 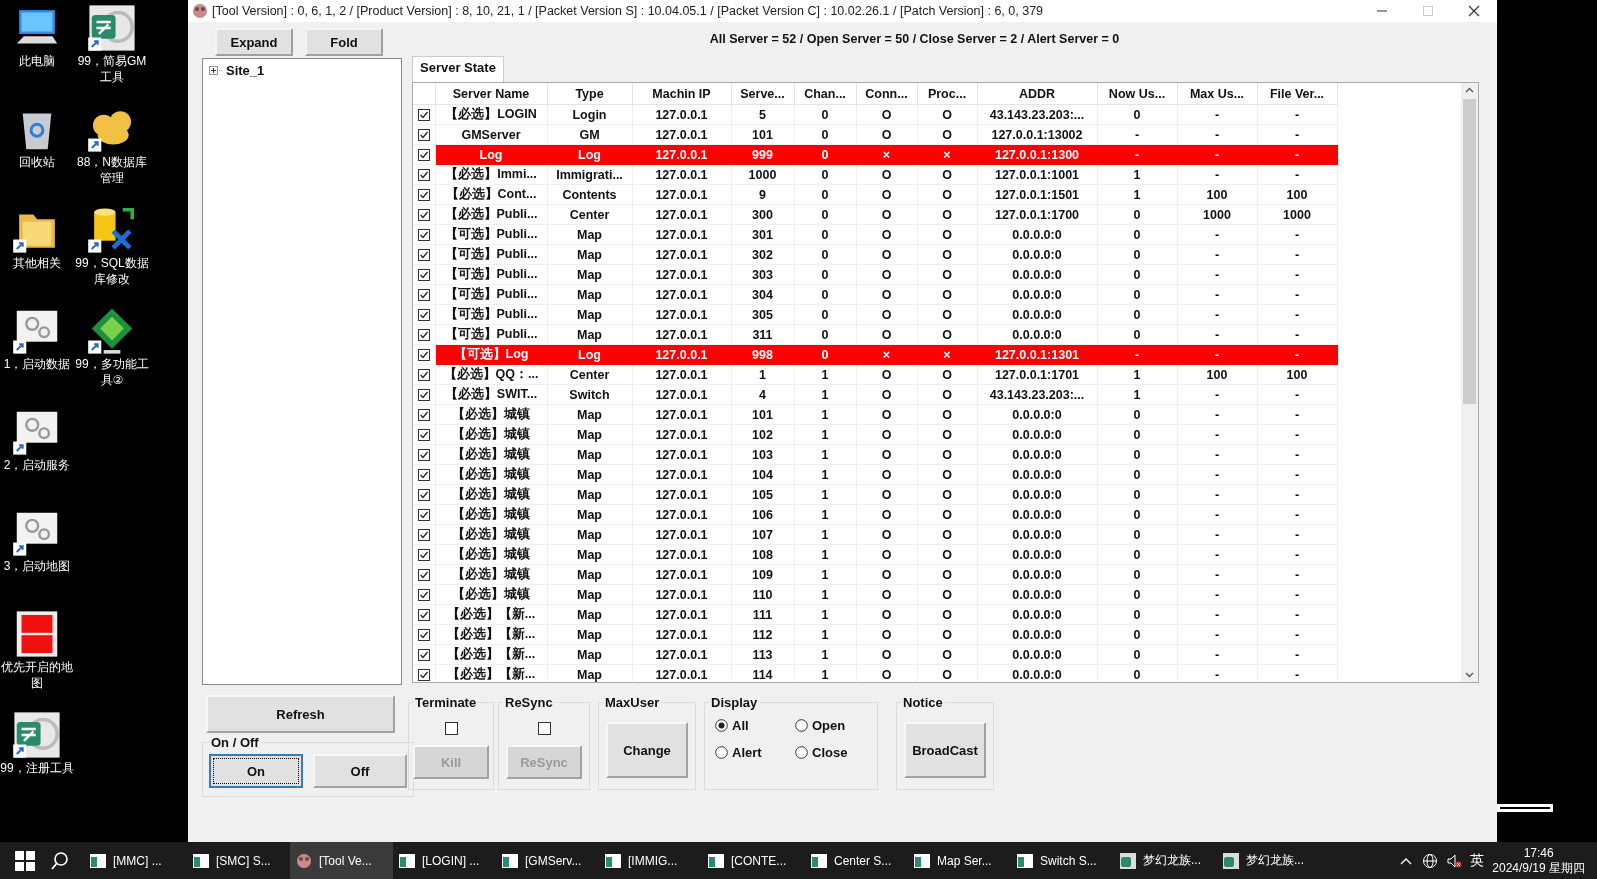 I want to click on table-row: 【必选】LOGIN Login 127.0.0.1 5 0 O O 43.143.23.203:... 0 - -, so click(x=875, y=114).